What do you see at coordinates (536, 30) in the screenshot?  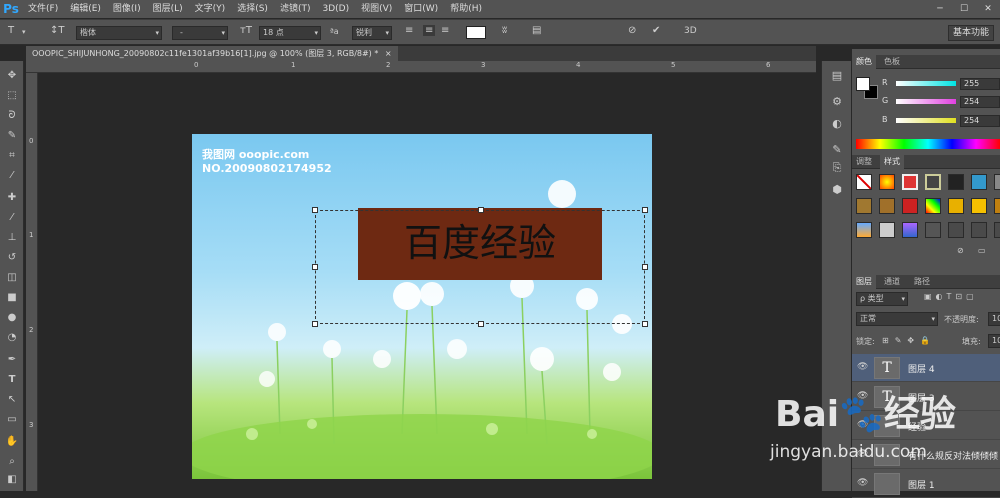 I see `character-panel-icon: ▤` at bounding box center [536, 30].